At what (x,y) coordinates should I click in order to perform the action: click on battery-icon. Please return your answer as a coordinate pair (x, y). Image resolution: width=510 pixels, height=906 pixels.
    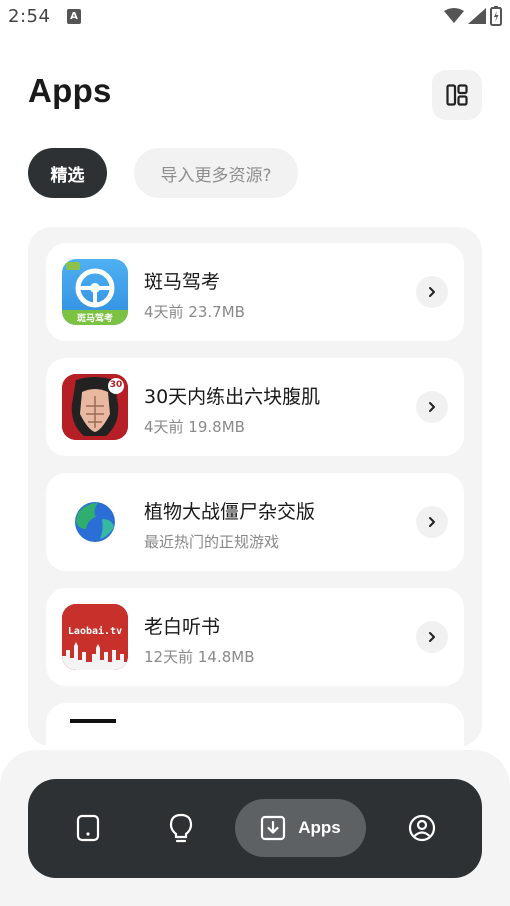
    Looking at the image, I should click on (496, 16).